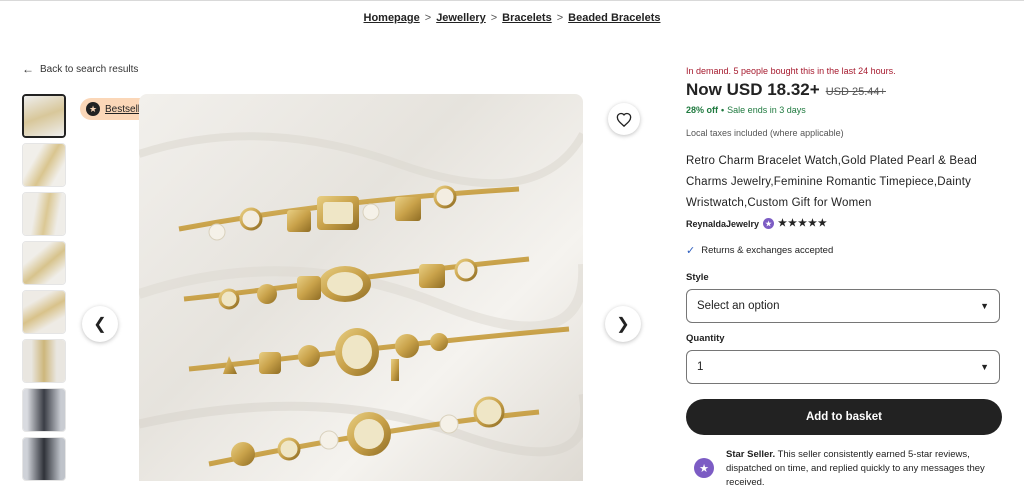 The image size is (1024, 490). I want to click on breadcrumb-bracelets: Bracelets, so click(527, 18).